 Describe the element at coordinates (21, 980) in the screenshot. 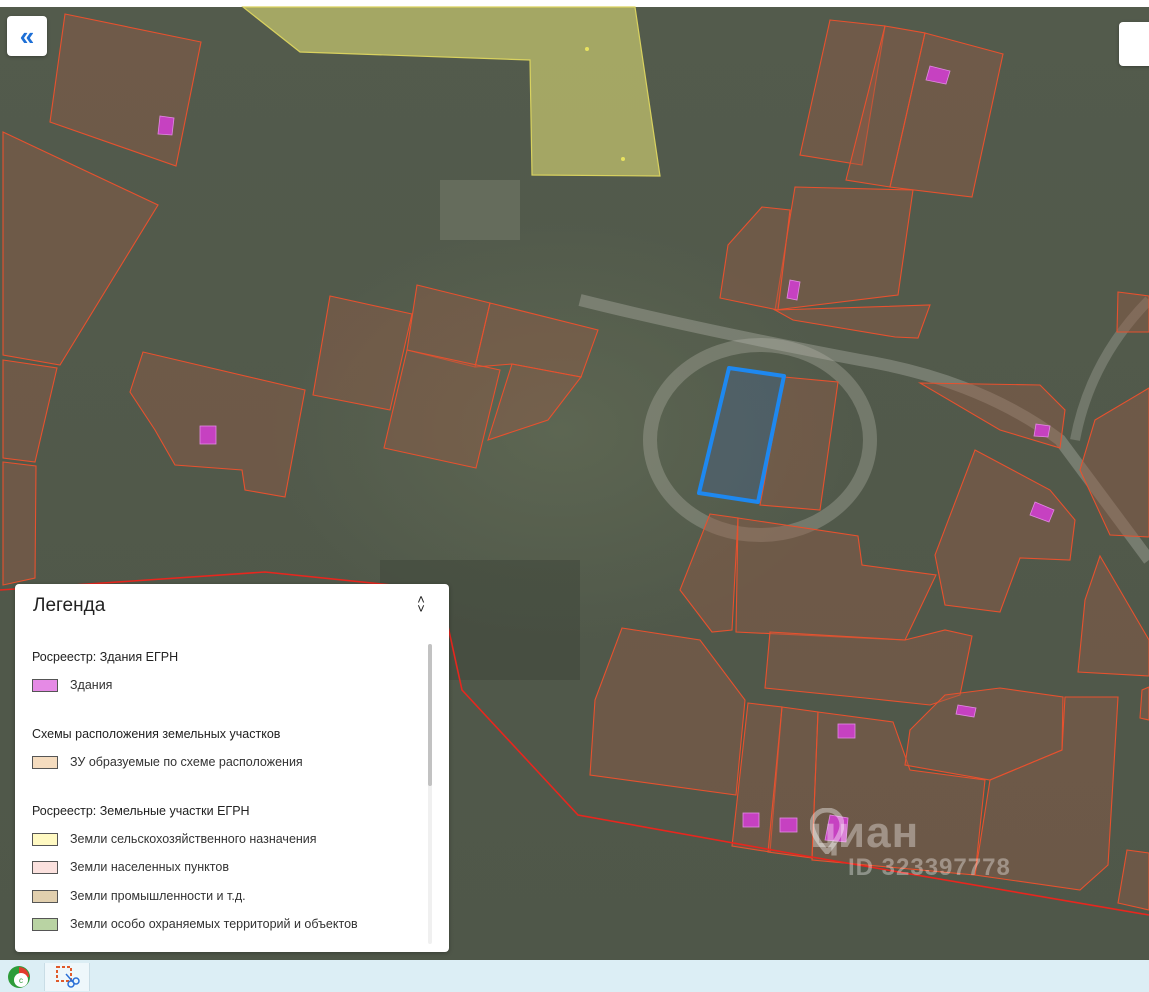

I see `svg-text: c` at that location.